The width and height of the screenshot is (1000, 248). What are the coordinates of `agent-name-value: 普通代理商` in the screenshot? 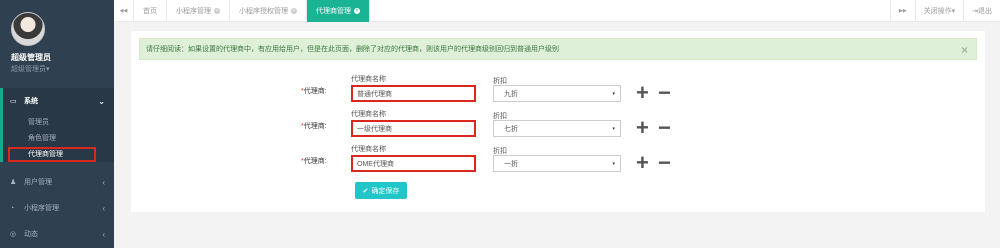 It's located at (374, 94).